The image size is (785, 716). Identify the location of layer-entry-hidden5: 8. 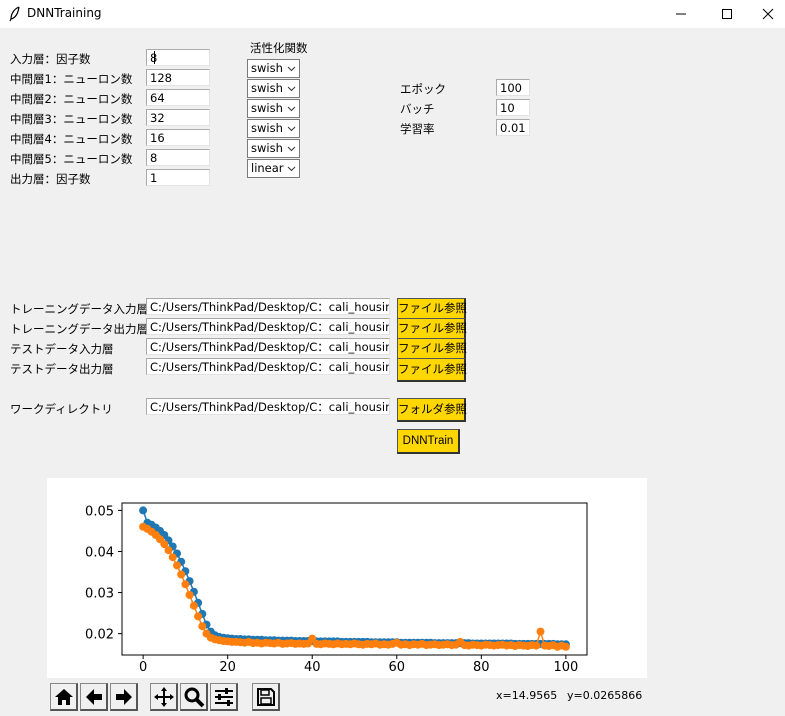
(178, 157).